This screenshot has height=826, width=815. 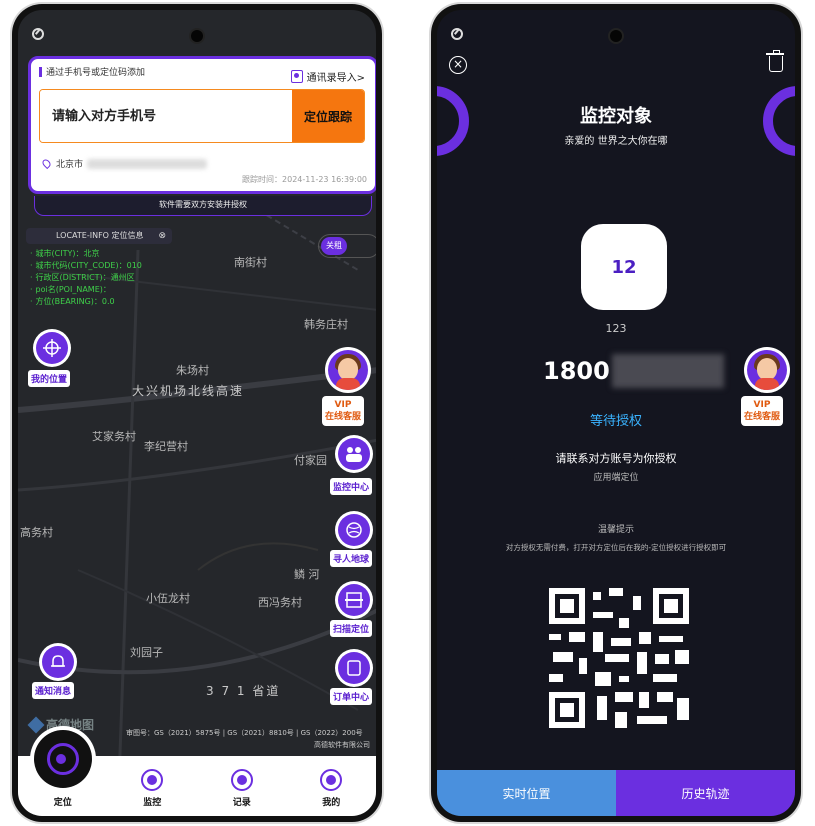 What do you see at coordinates (203, 206) in the screenshot?
I see `auth-notice: 软件需要双方安装并授权` at bounding box center [203, 206].